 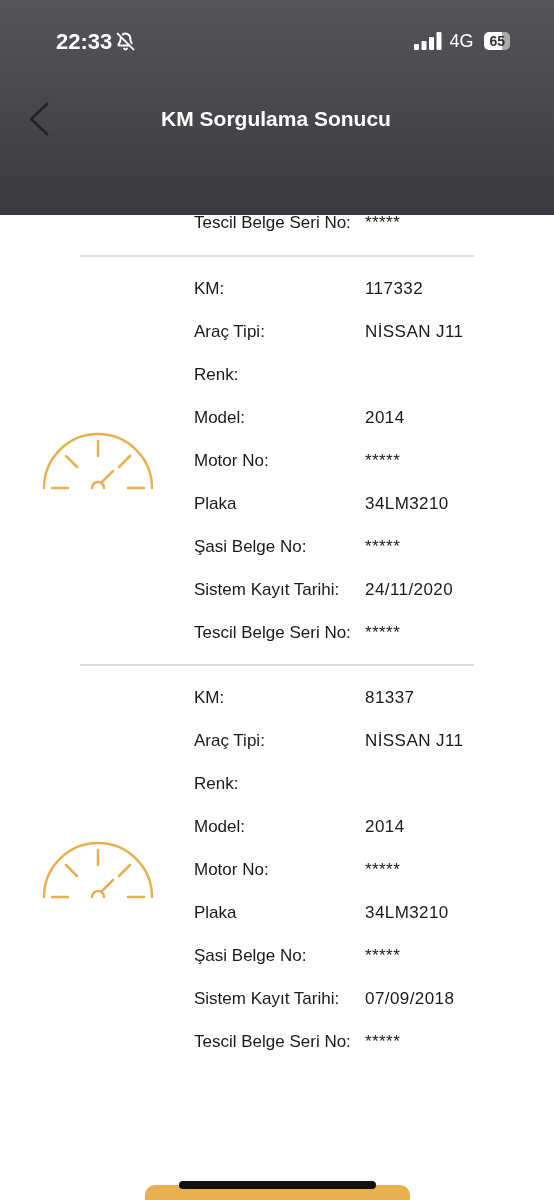 What do you see at coordinates (428, 41) in the screenshot?
I see `signal-icon` at bounding box center [428, 41].